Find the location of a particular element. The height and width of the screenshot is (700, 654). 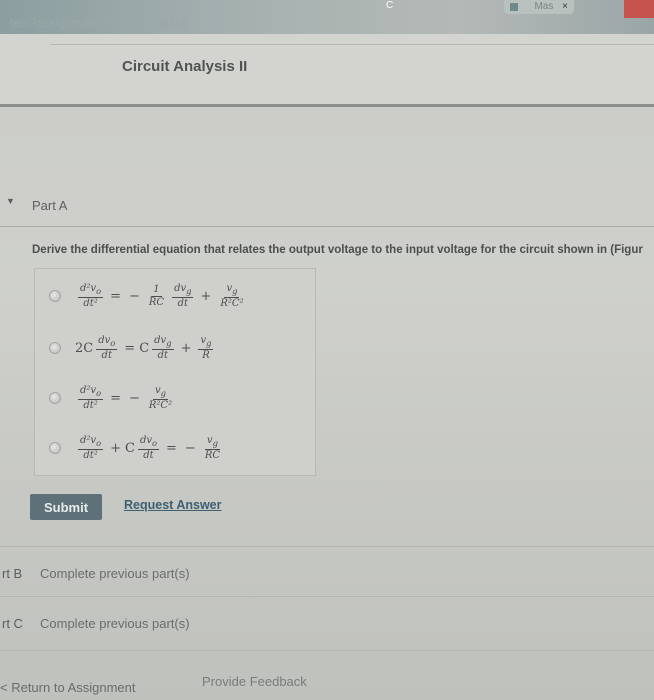

part-a-header: ▼ Part A is located at coordinates (327, 207).